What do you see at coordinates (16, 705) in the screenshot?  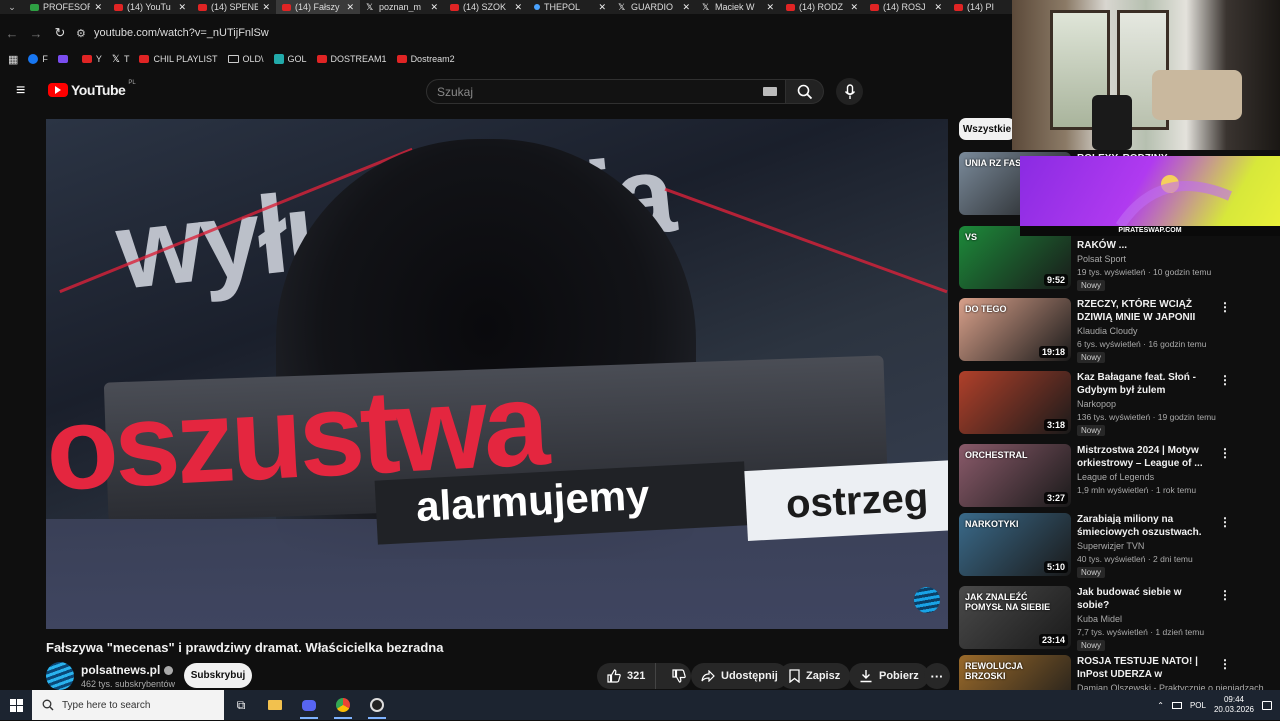 I see `start-button` at bounding box center [16, 705].